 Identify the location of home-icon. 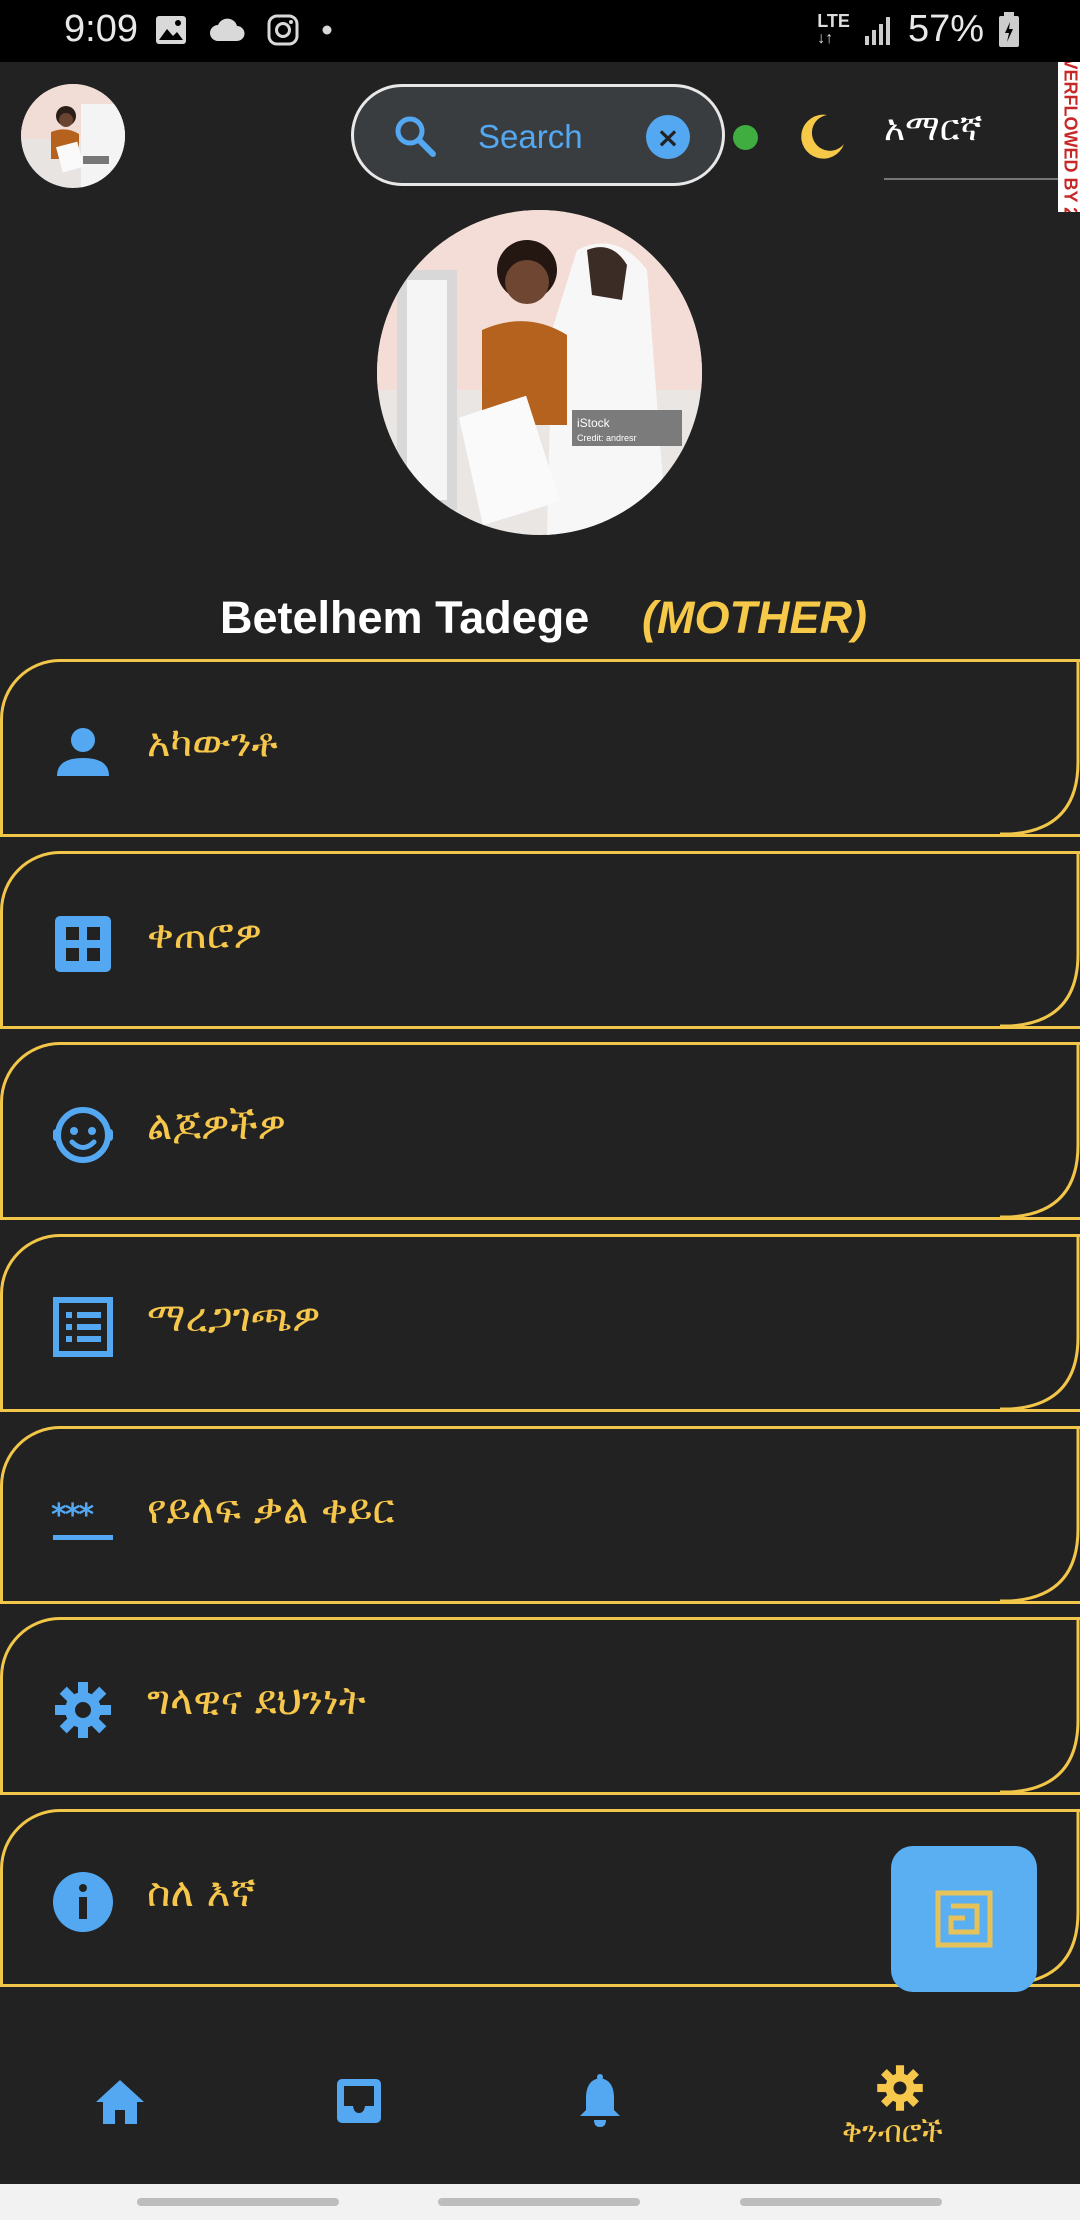
(120, 2102).